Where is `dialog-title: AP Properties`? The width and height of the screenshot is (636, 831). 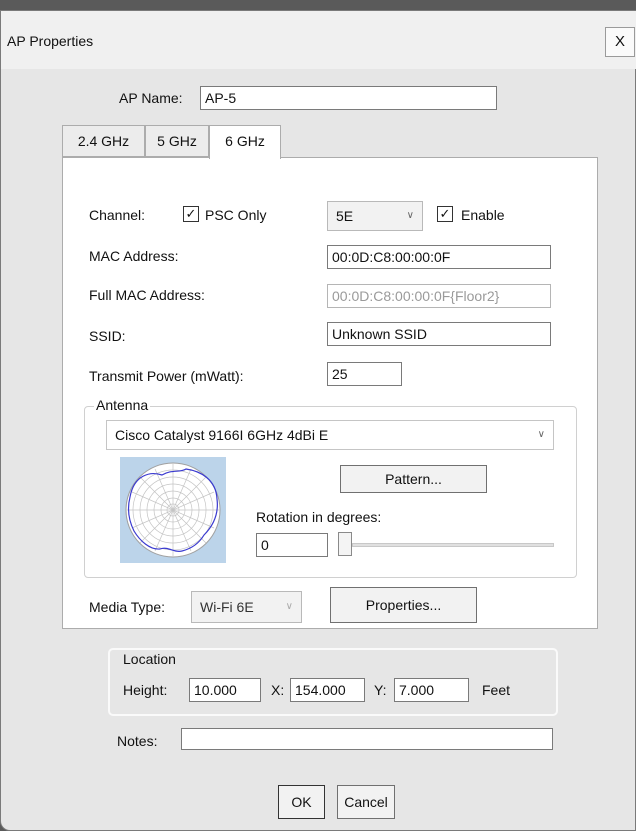
dialog-title: AP Properties is located at coordinates (50, 41).